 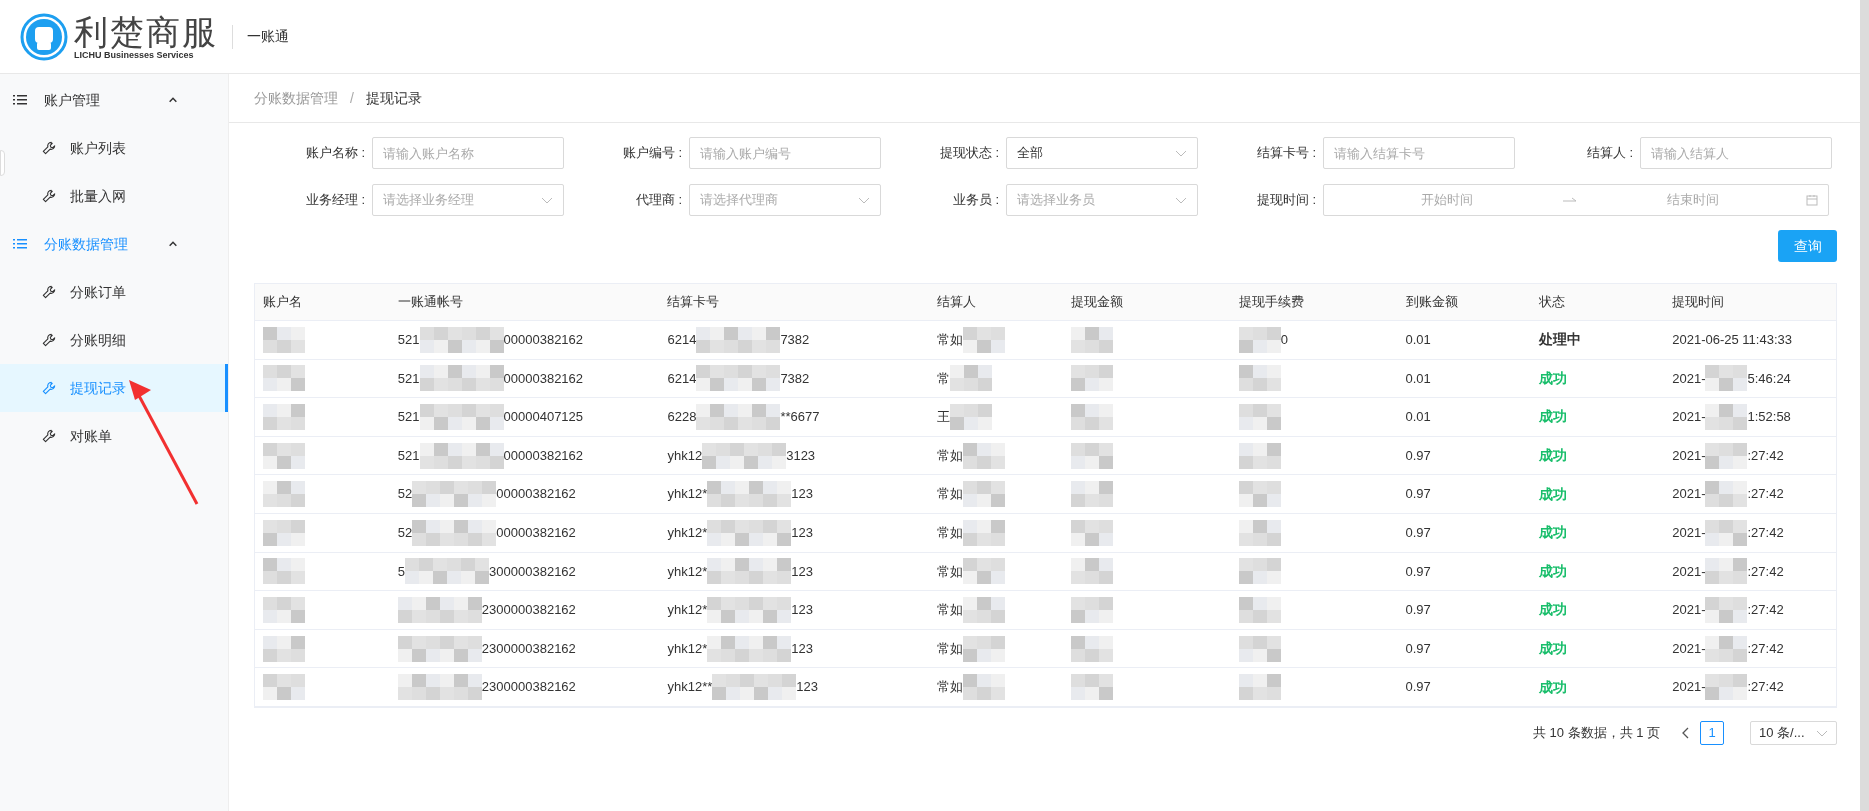 I want to click on filter-label: 业务员 :, so click(x=975, y=200).